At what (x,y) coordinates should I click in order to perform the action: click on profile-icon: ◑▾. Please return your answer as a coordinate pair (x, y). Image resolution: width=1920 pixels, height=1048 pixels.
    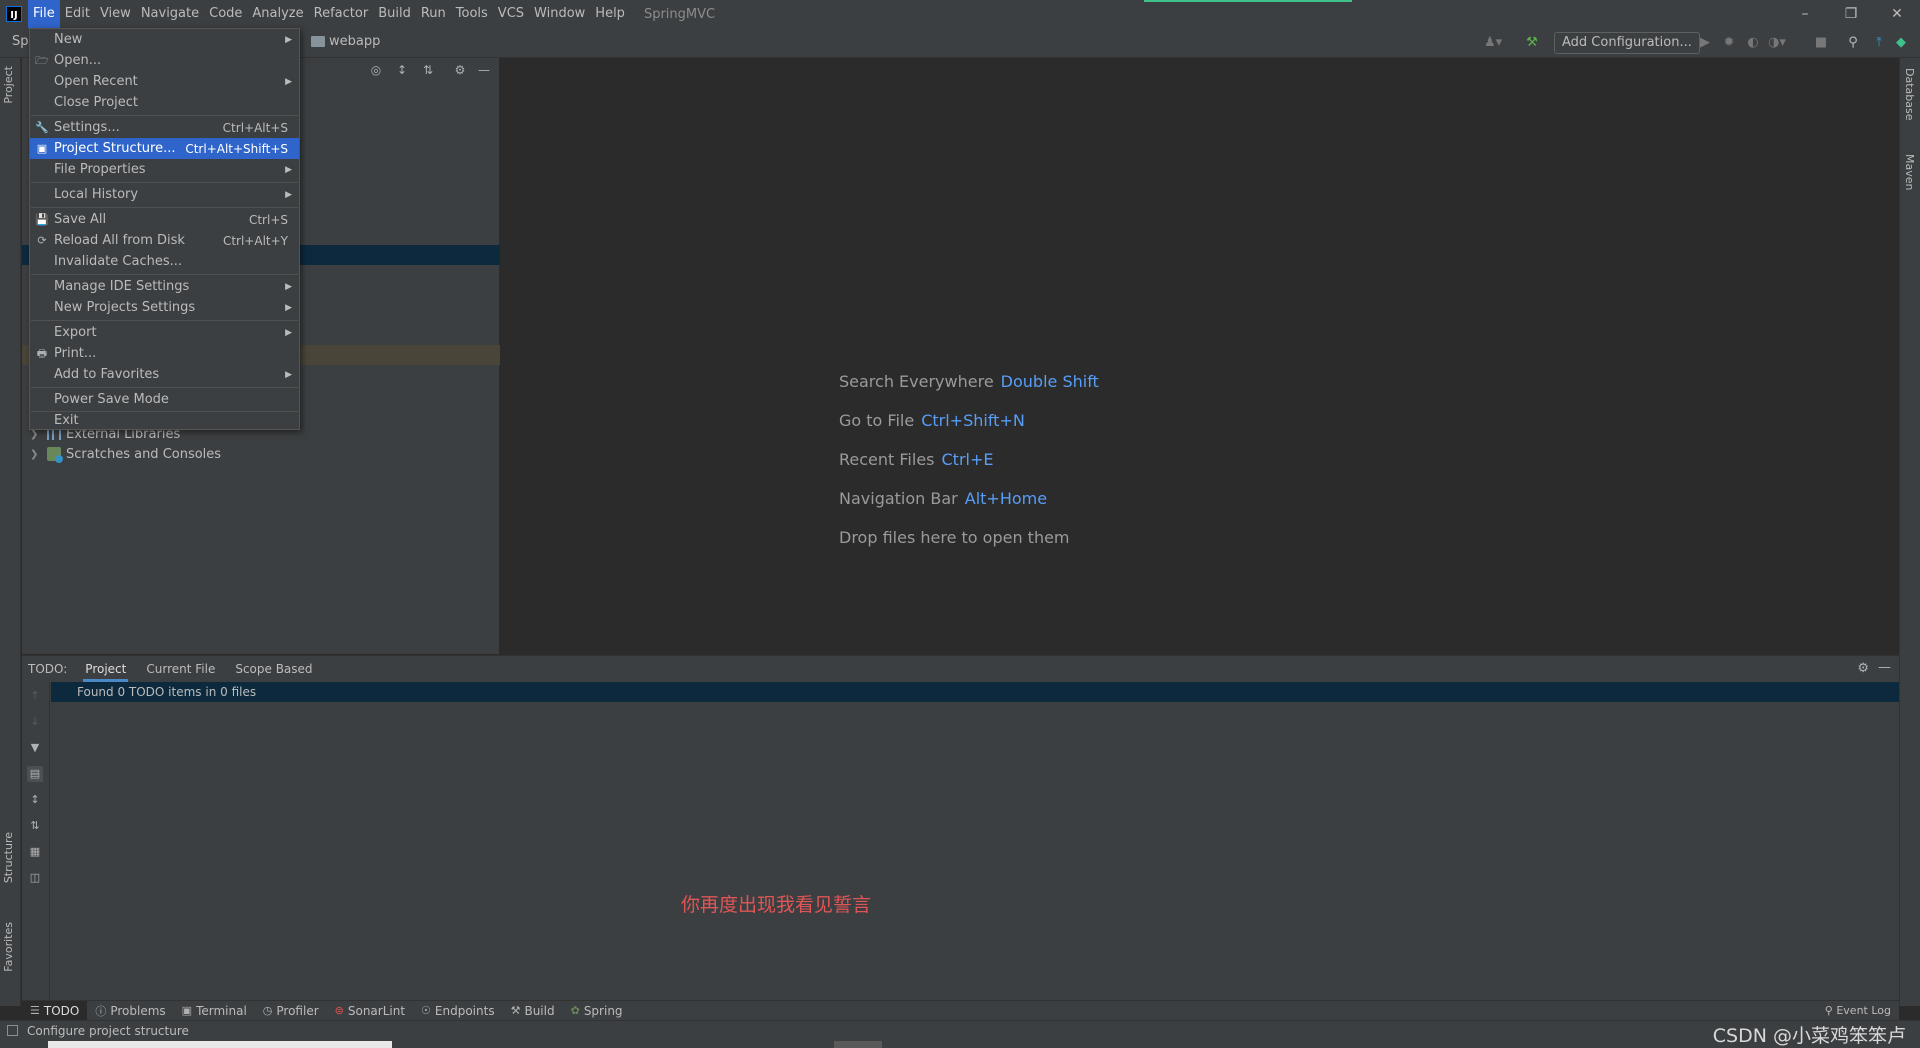
    Looking at the image, I should click on (1777, 43).